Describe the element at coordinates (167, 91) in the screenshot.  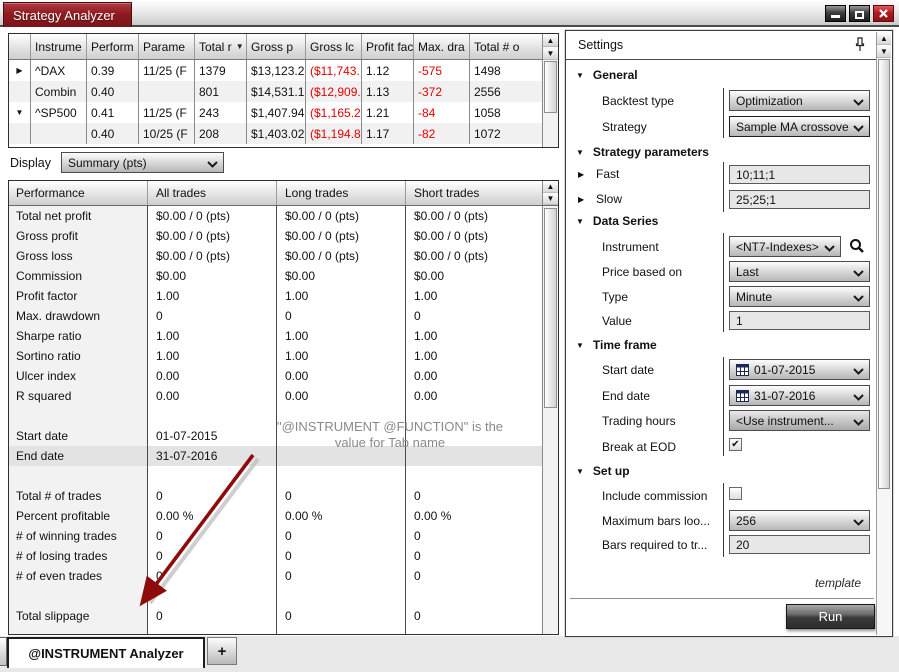
I see `cell-parameters` at that location.